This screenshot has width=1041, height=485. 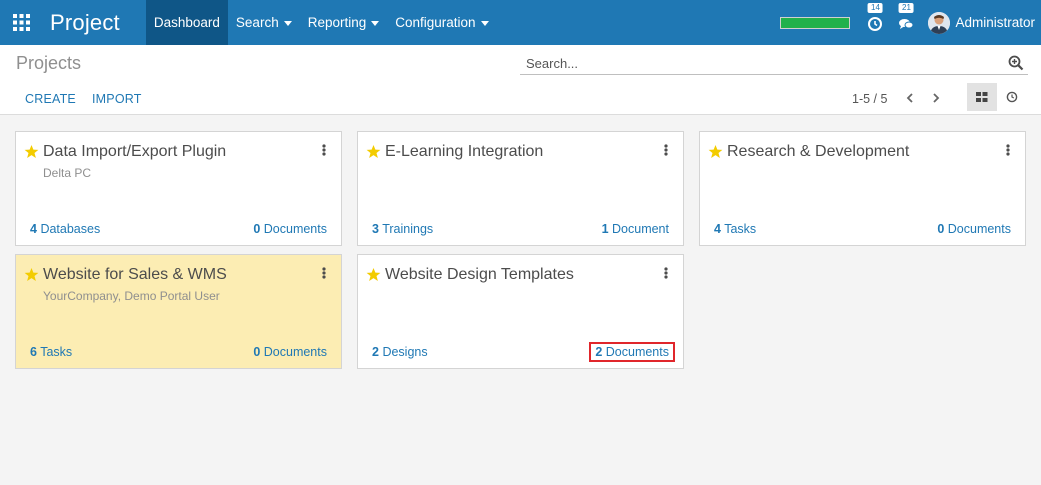 I want to click on left-count: 6, so click(x=33, y=352).